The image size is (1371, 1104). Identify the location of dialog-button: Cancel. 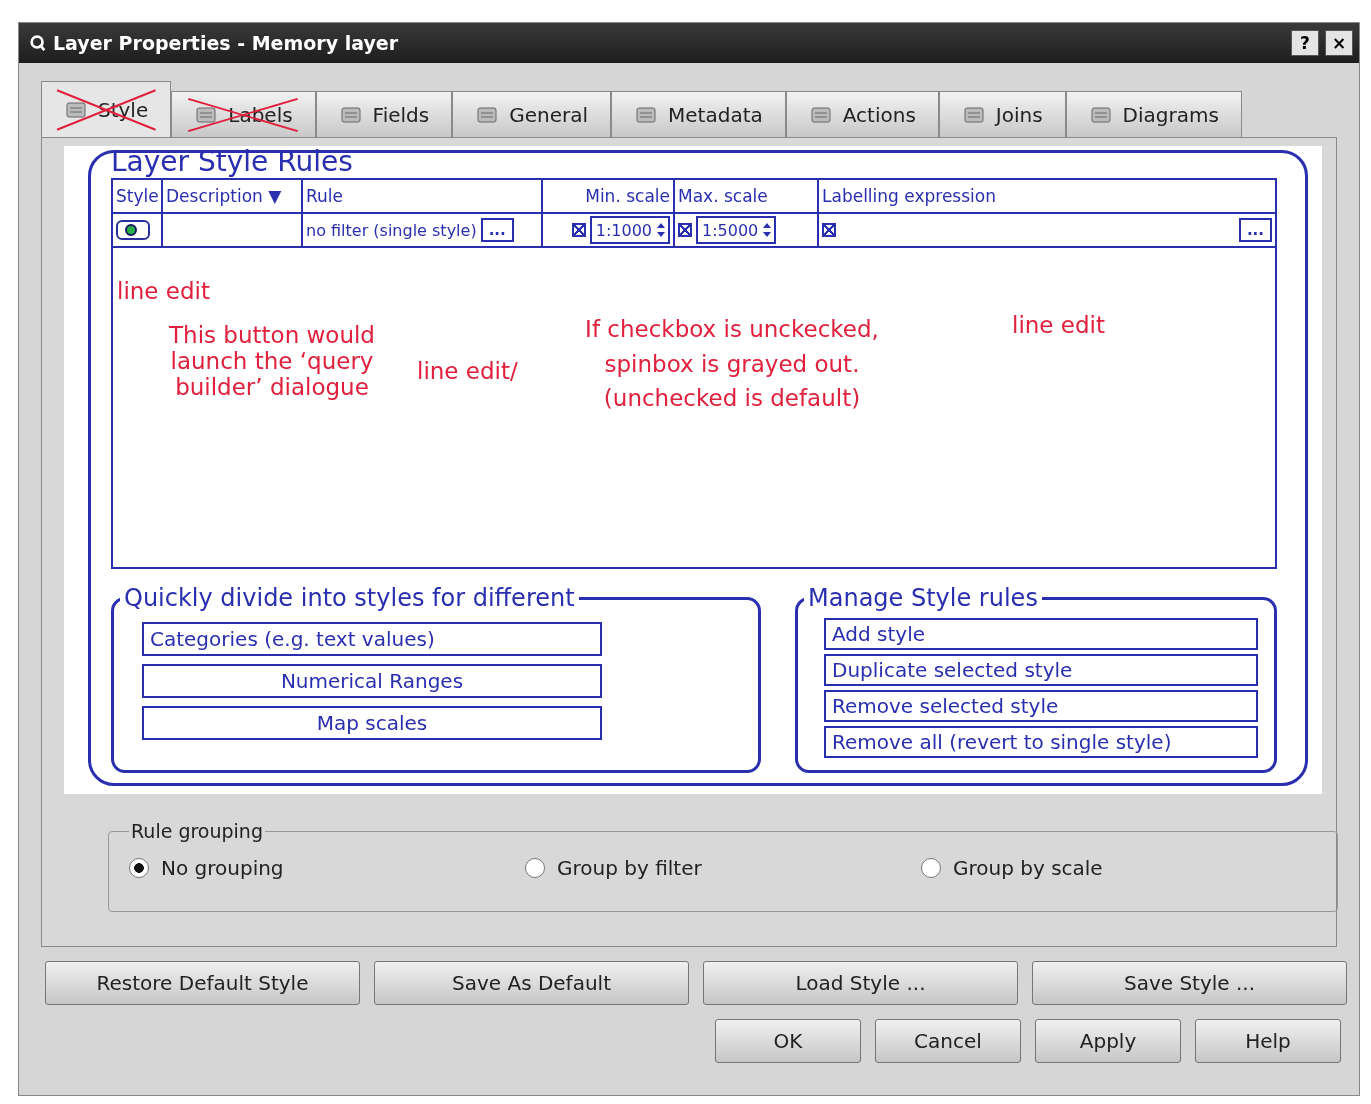
(948, 1041).